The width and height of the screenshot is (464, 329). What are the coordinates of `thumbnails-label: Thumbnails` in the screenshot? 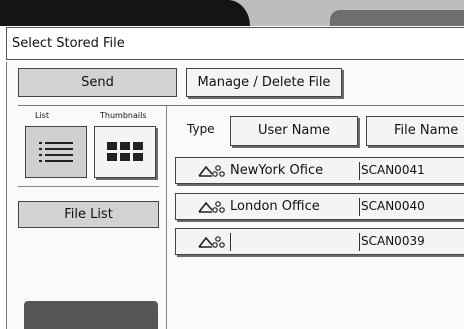 It's located at (123, 115).